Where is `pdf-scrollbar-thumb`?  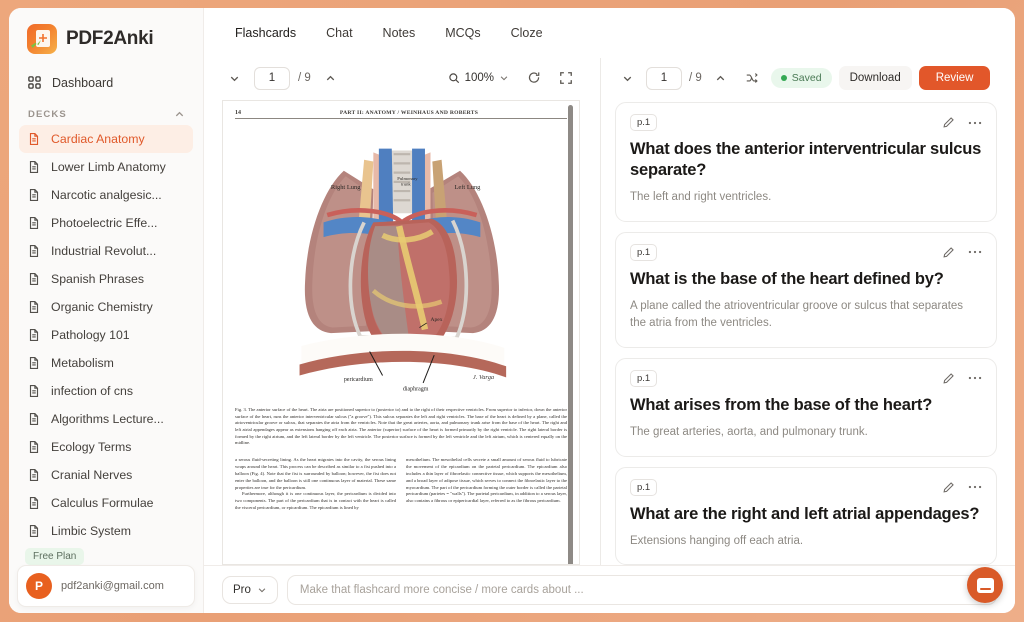
pdf-scrollbar-thumb is located at coordinates (570, 334).